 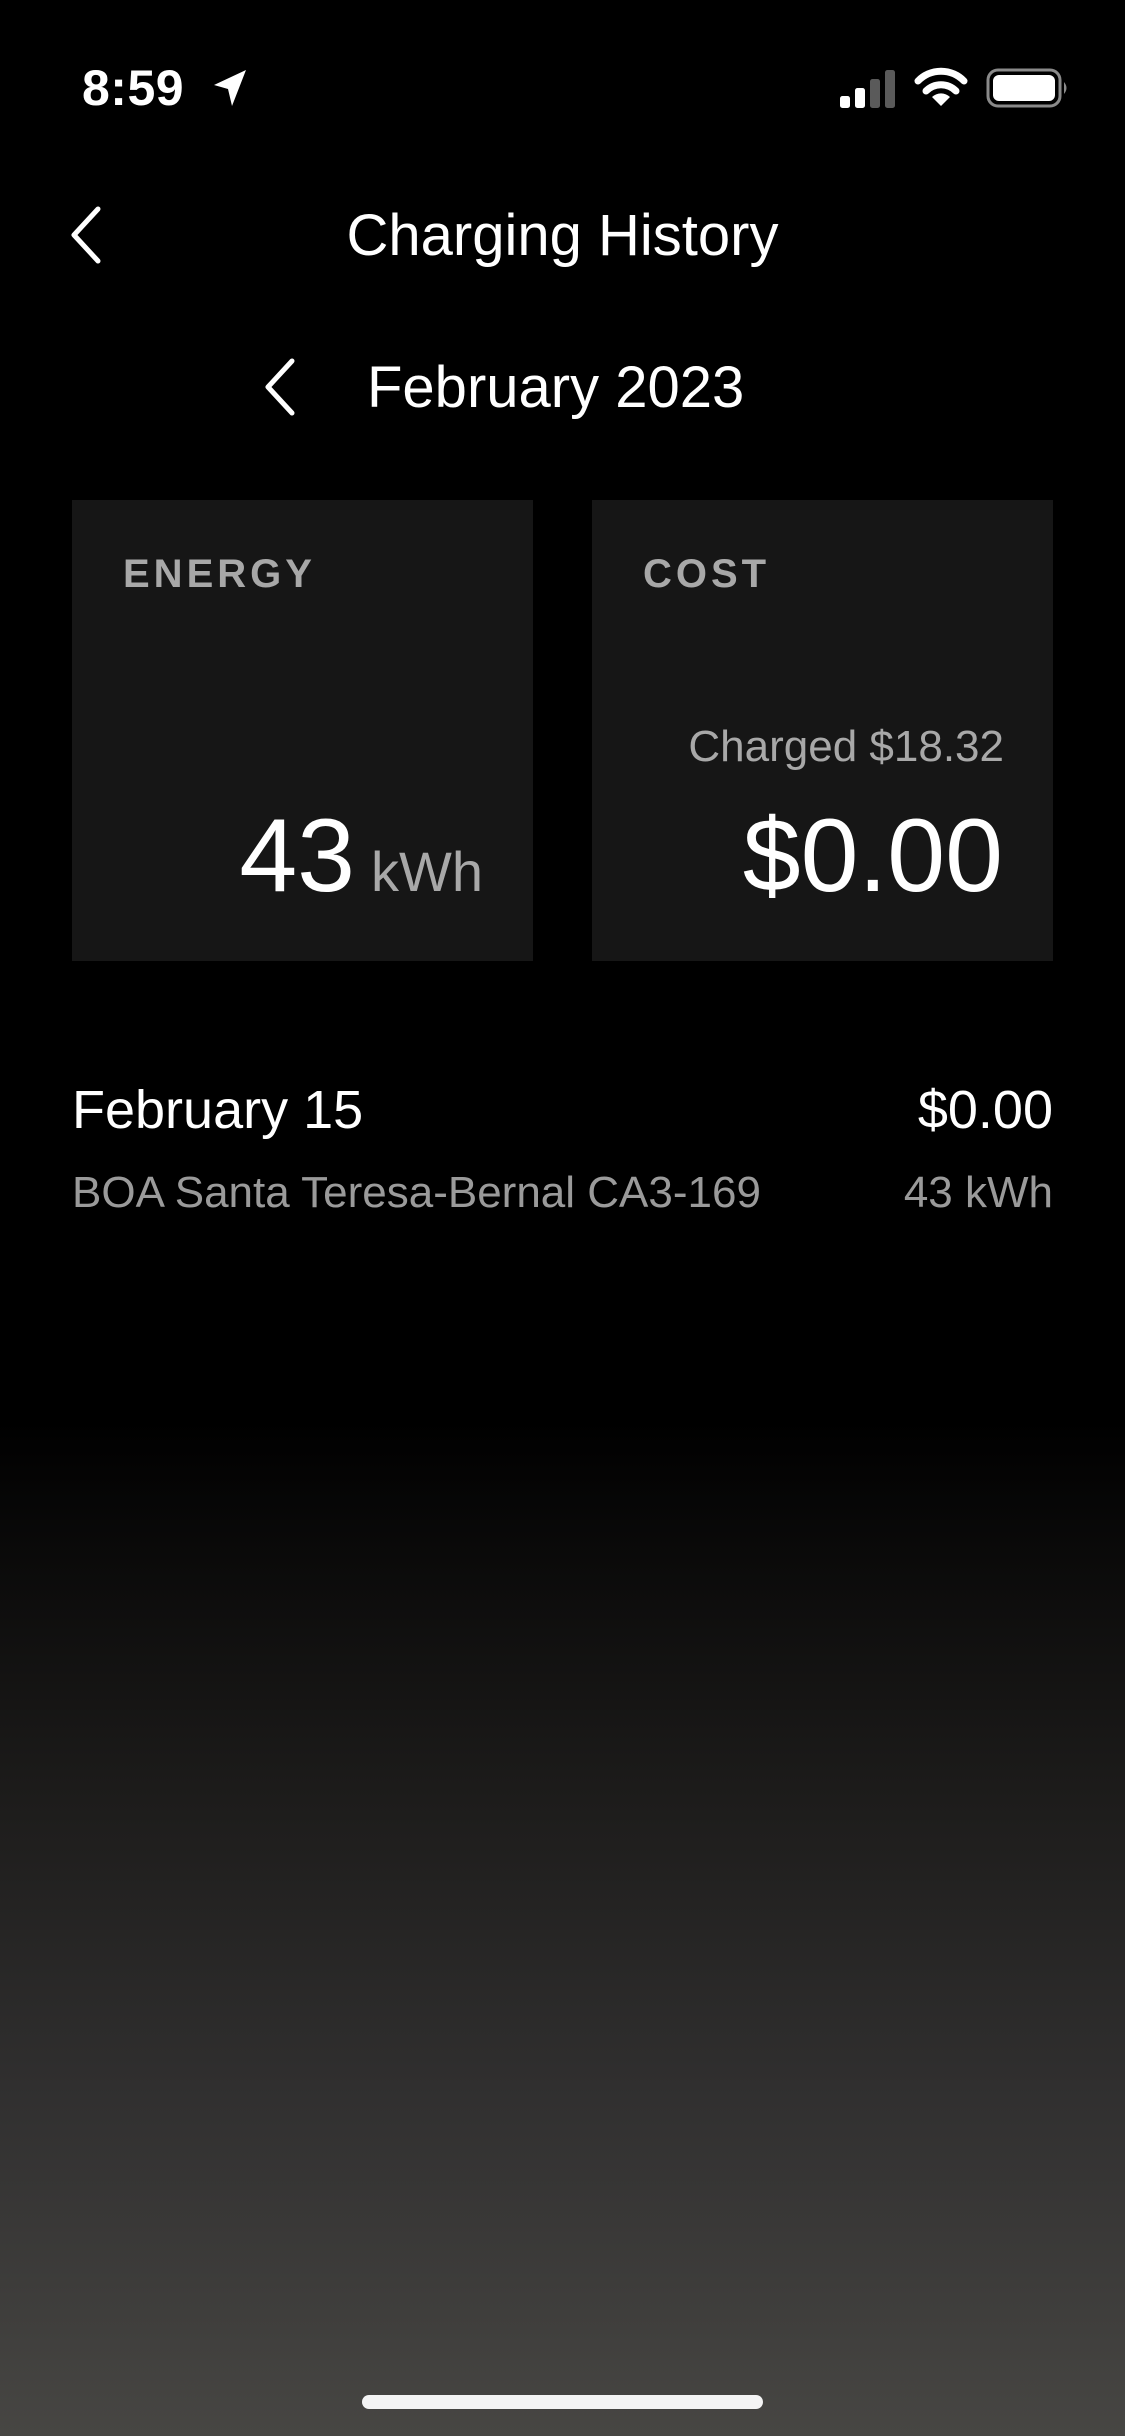 I want to click on session-energy: 43 kWh, so click(x=978, y=1192).